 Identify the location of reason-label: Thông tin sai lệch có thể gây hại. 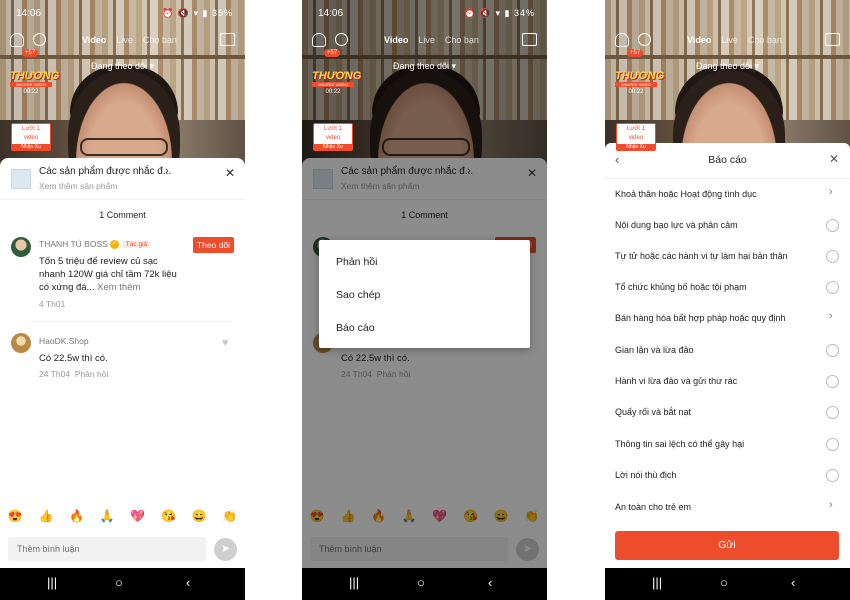
(680, 444).